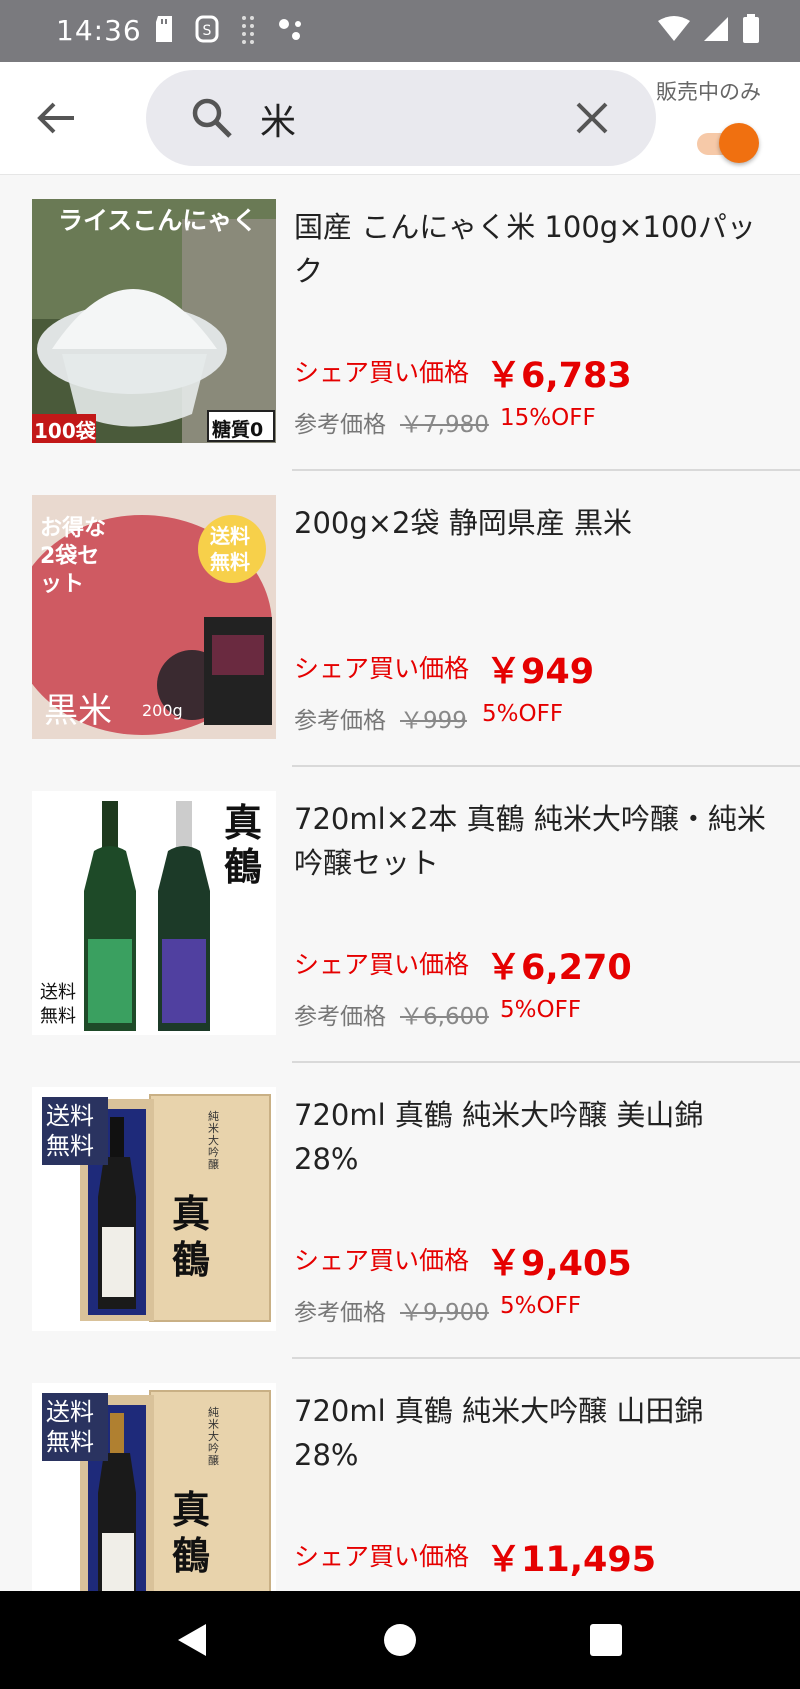  Describe the element at coordinates (525, 249) in the screenshot. I see `product-title: 国産 こんにゃく米 100g×100パック` at that location.